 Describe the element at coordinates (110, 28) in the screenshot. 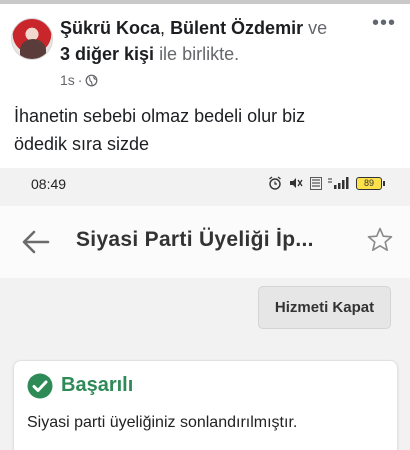

I see `author-primary-link: Şükrü Koca` at that location.